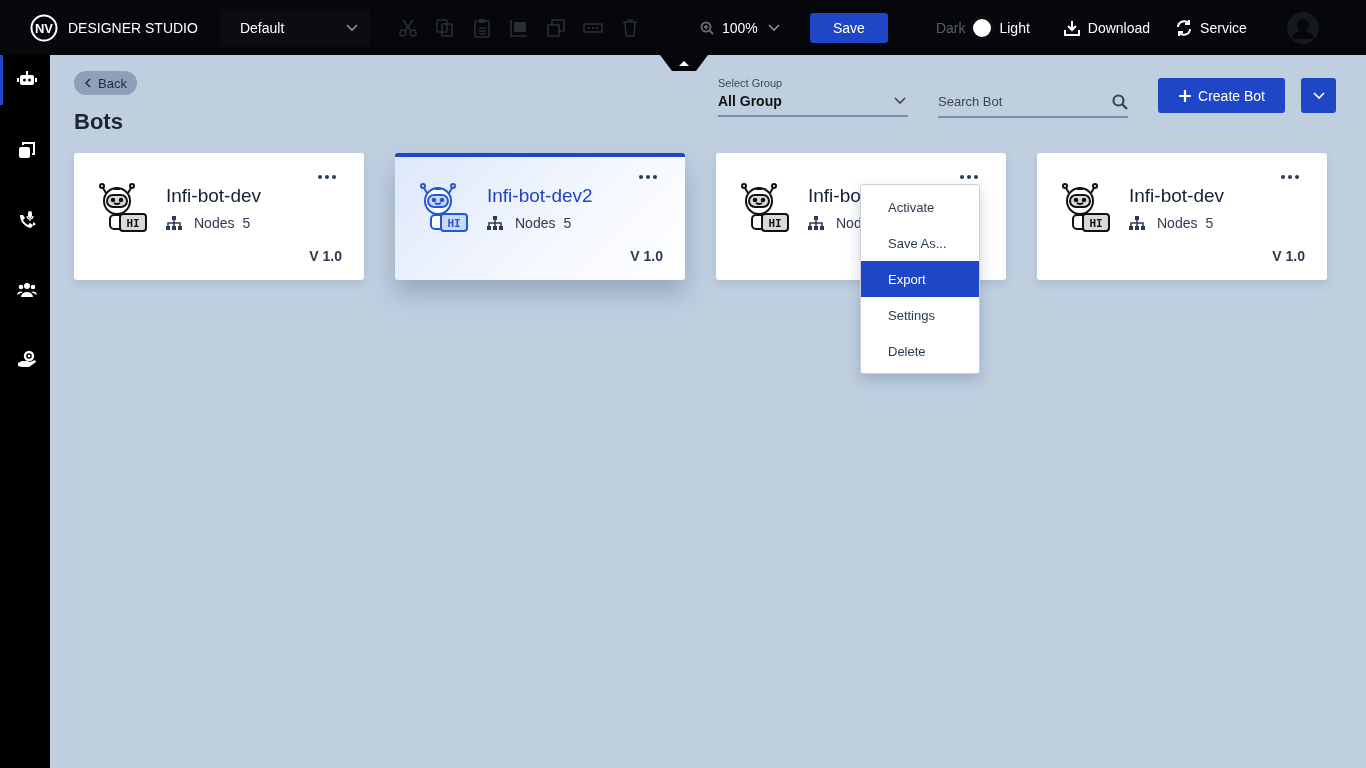 The image size is (1366, 768). What do you see at coordinates (982, 27) in the screenshot?
I see `toggle-knob` at bounding box center [982, 27].